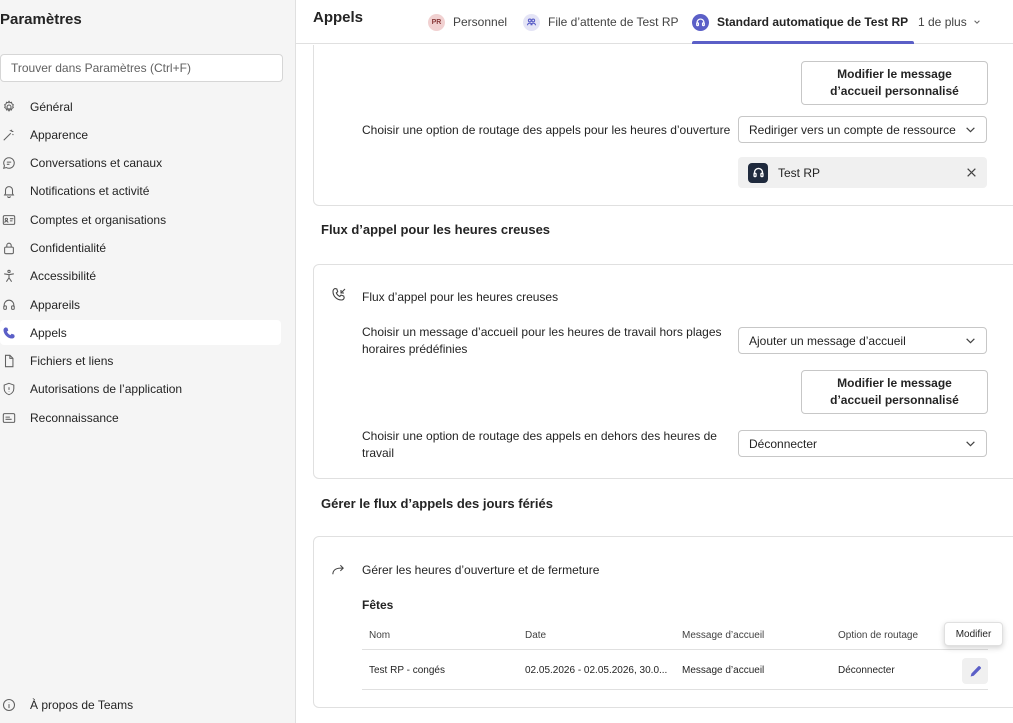 The image size is (1013, 723). I want to click on call-queue-icon, so click(531, 22).